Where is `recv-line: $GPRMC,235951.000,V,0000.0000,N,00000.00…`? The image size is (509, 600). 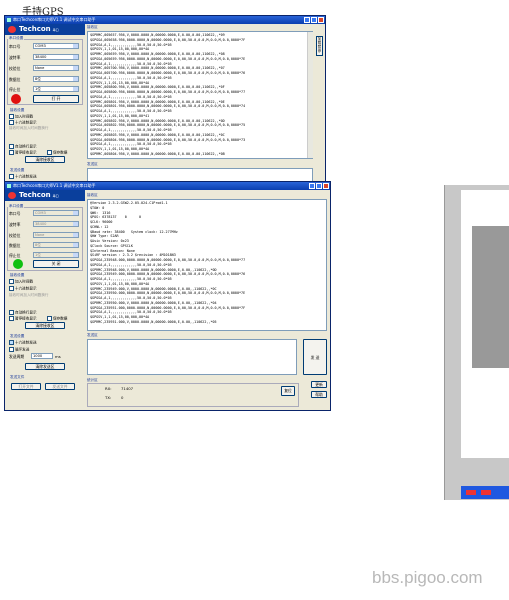 recv-line: $GPRMC,235951.000,V,0000.0000,N,00000.00… is located at coordinates (153, 321).